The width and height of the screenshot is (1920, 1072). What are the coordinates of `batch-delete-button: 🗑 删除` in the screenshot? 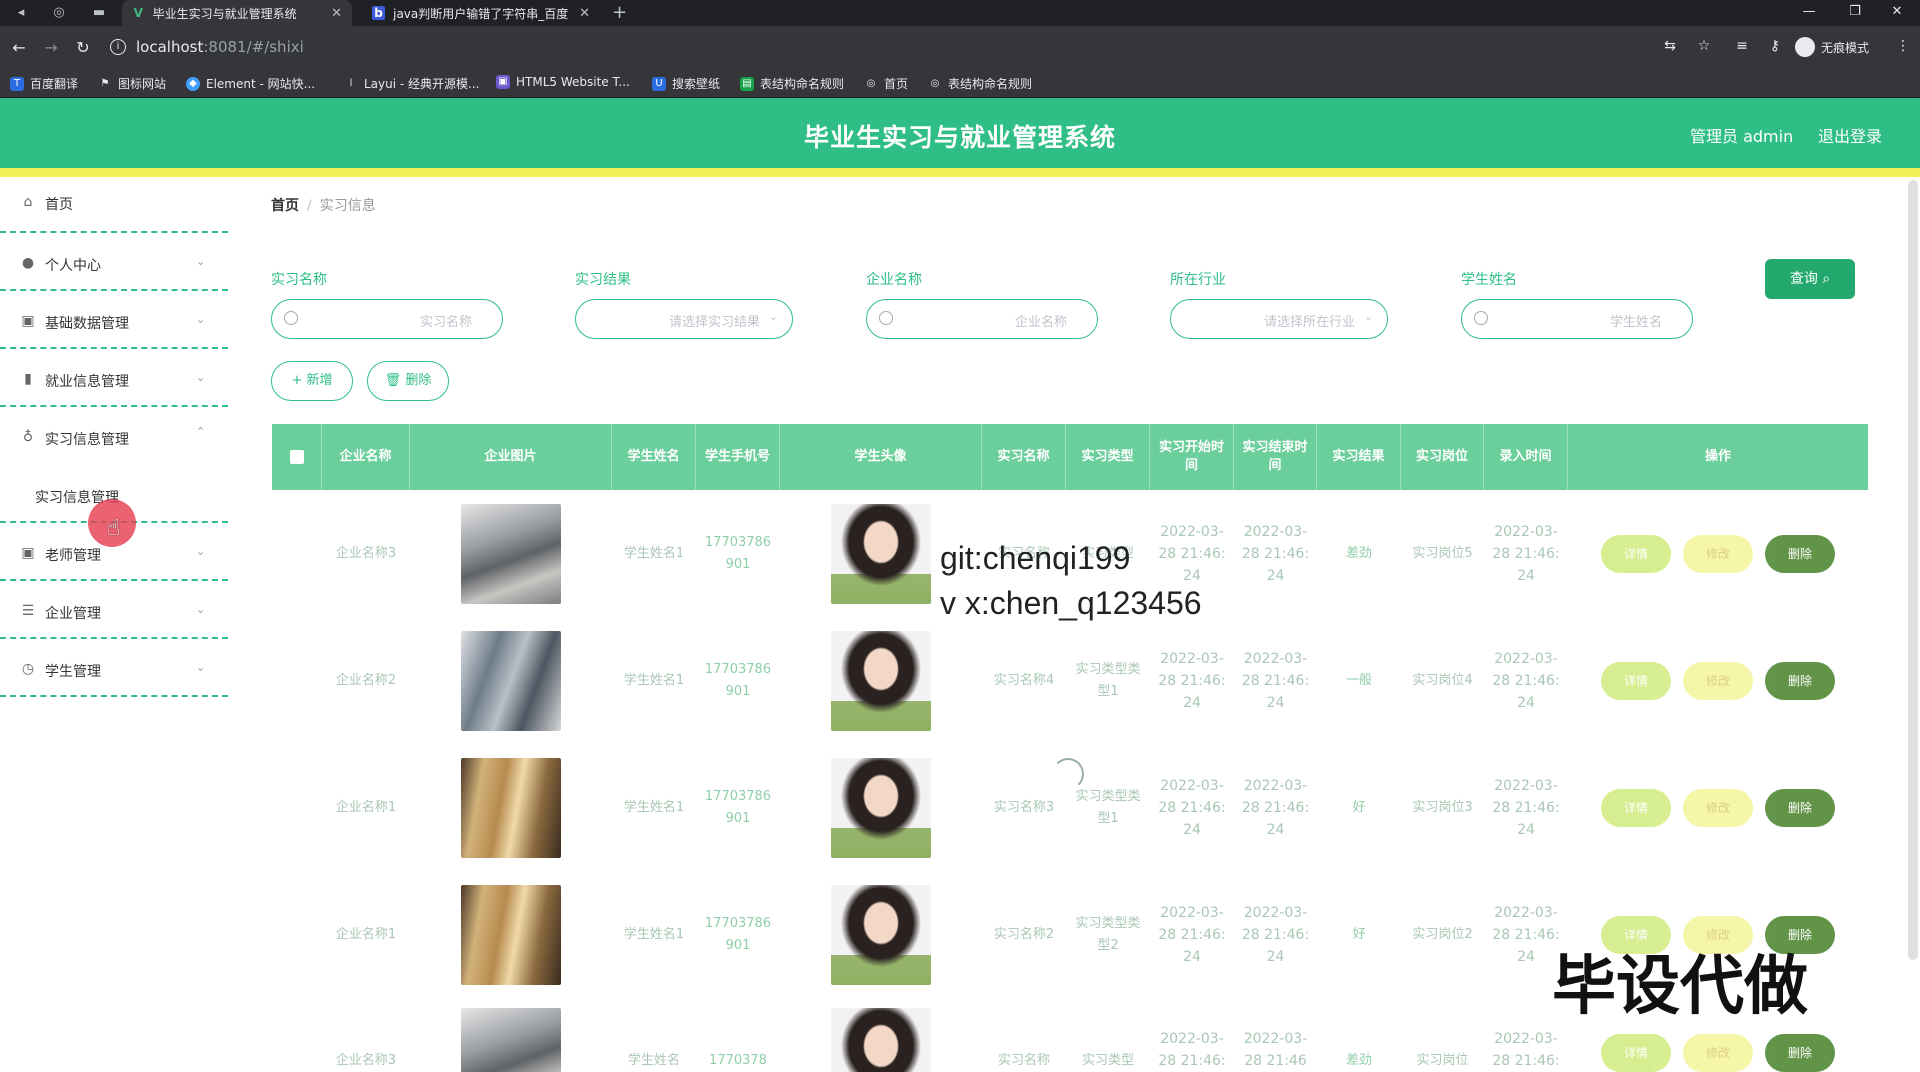 It's located at (408, 381).